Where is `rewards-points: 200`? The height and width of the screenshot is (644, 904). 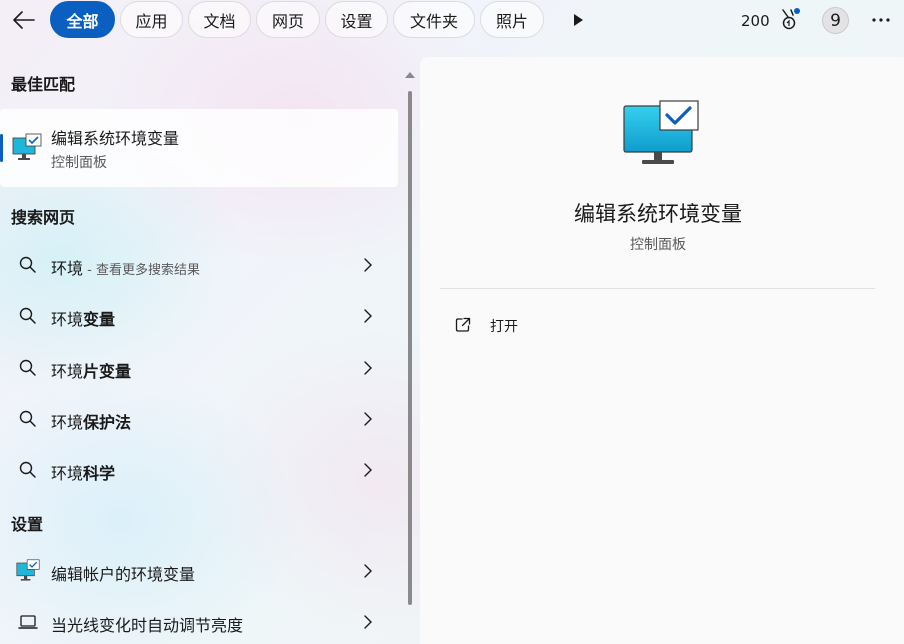 rewards-points: 200 is located at coordinates (755, 21).